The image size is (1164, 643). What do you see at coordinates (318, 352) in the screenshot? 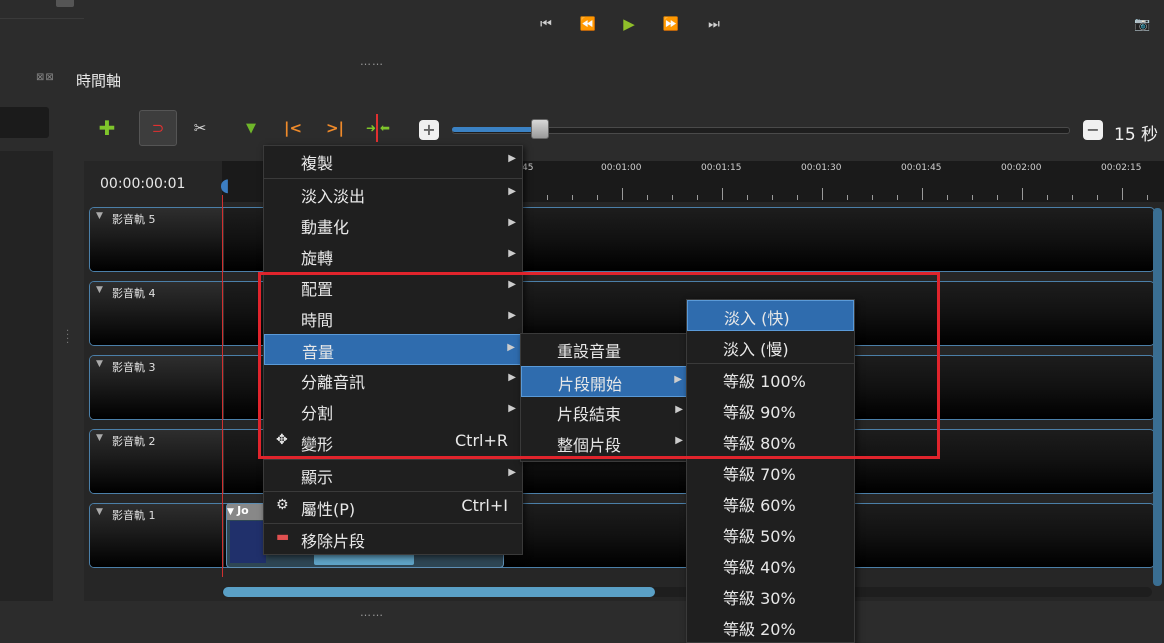
I see `menu-item-label: 音量` at bounding box center [318, 352].